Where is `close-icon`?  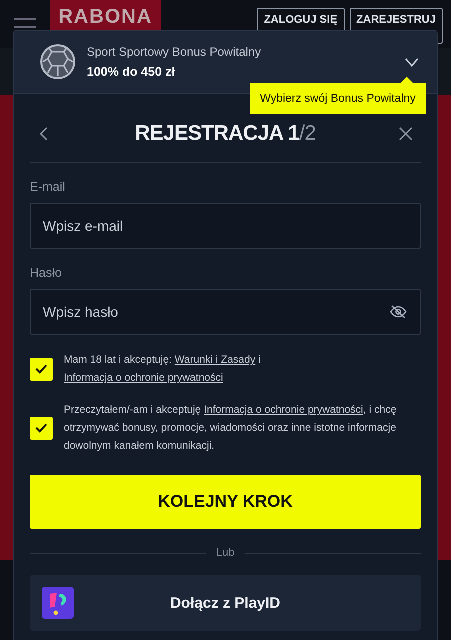 close-icon is located at coordinates (406, 134).